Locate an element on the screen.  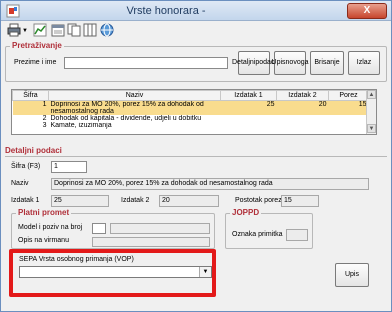
calendar-icon is located at coordinates (58, 30).